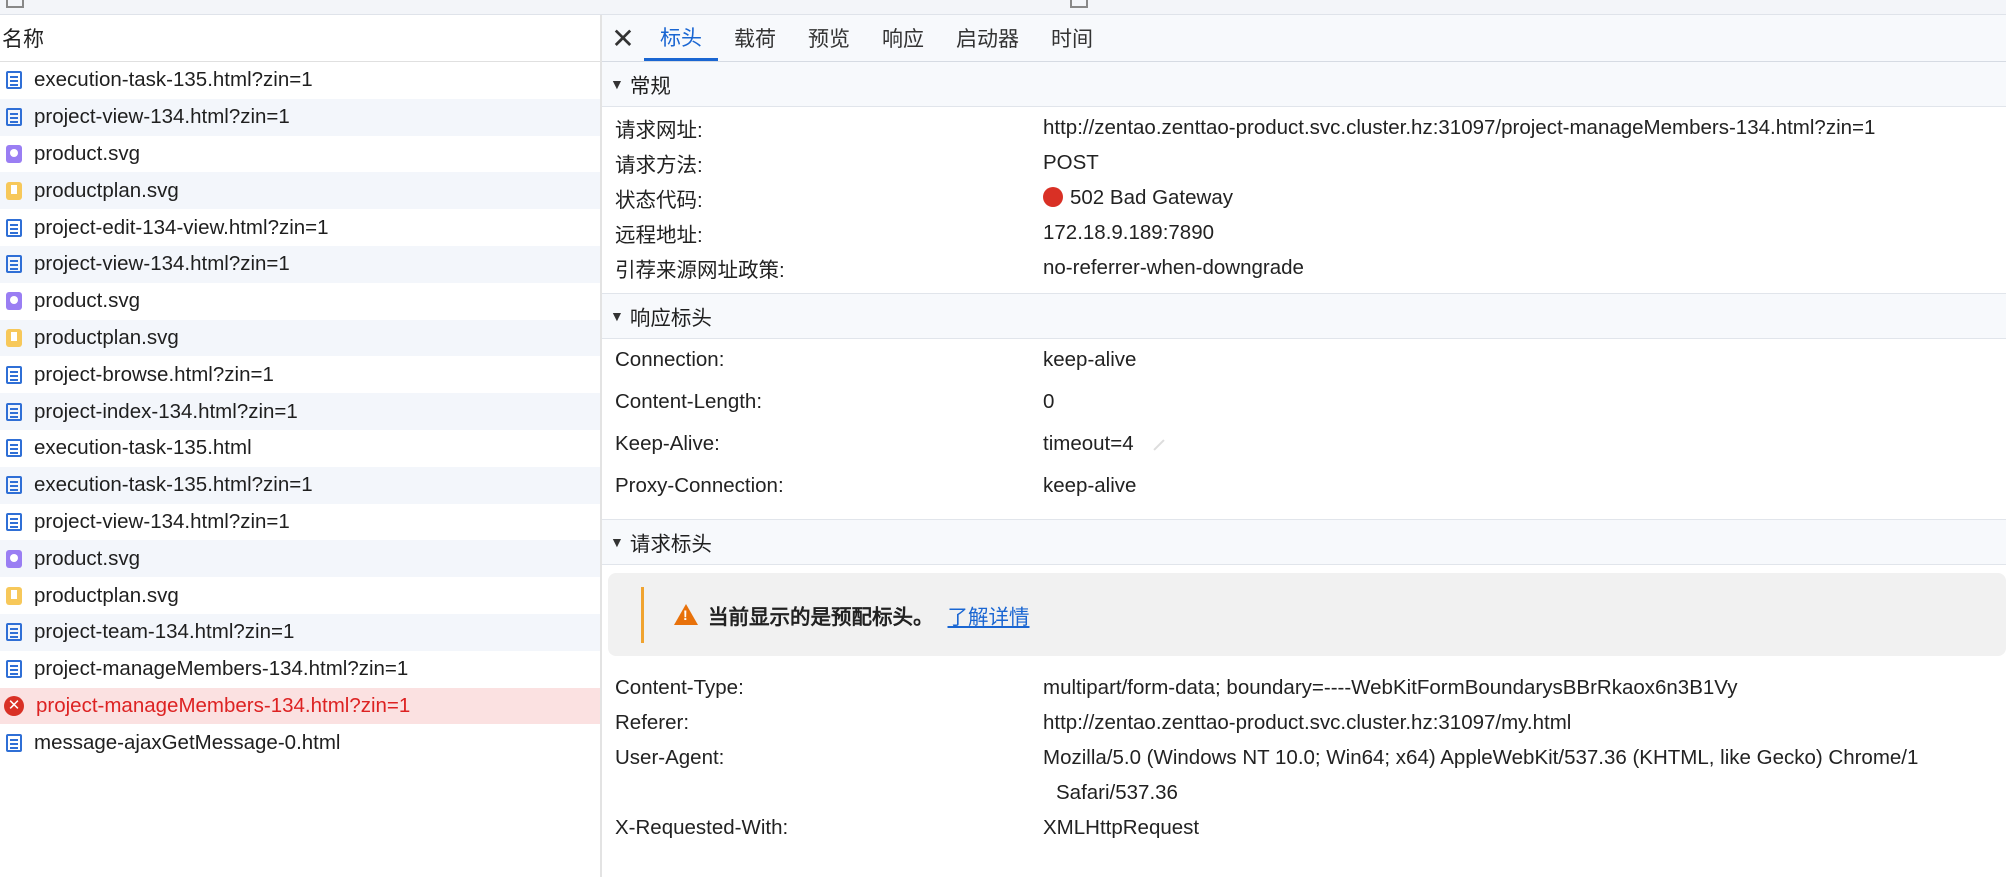  Describe the element at coordinates (1121, 828) in the screenshot. I see `header-value: XMLHttpRequest` at that location.